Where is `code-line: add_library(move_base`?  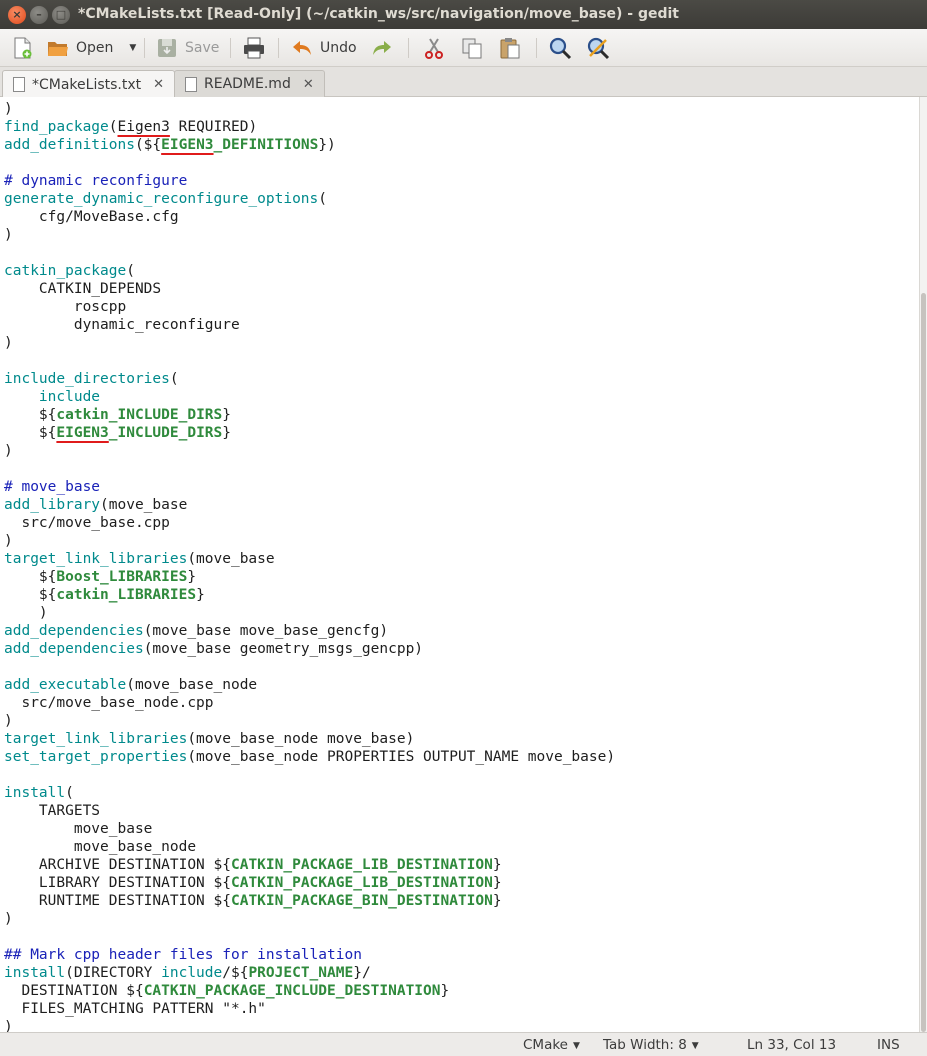
code-line: add_library(move_base is located at coordinates (309, 505).